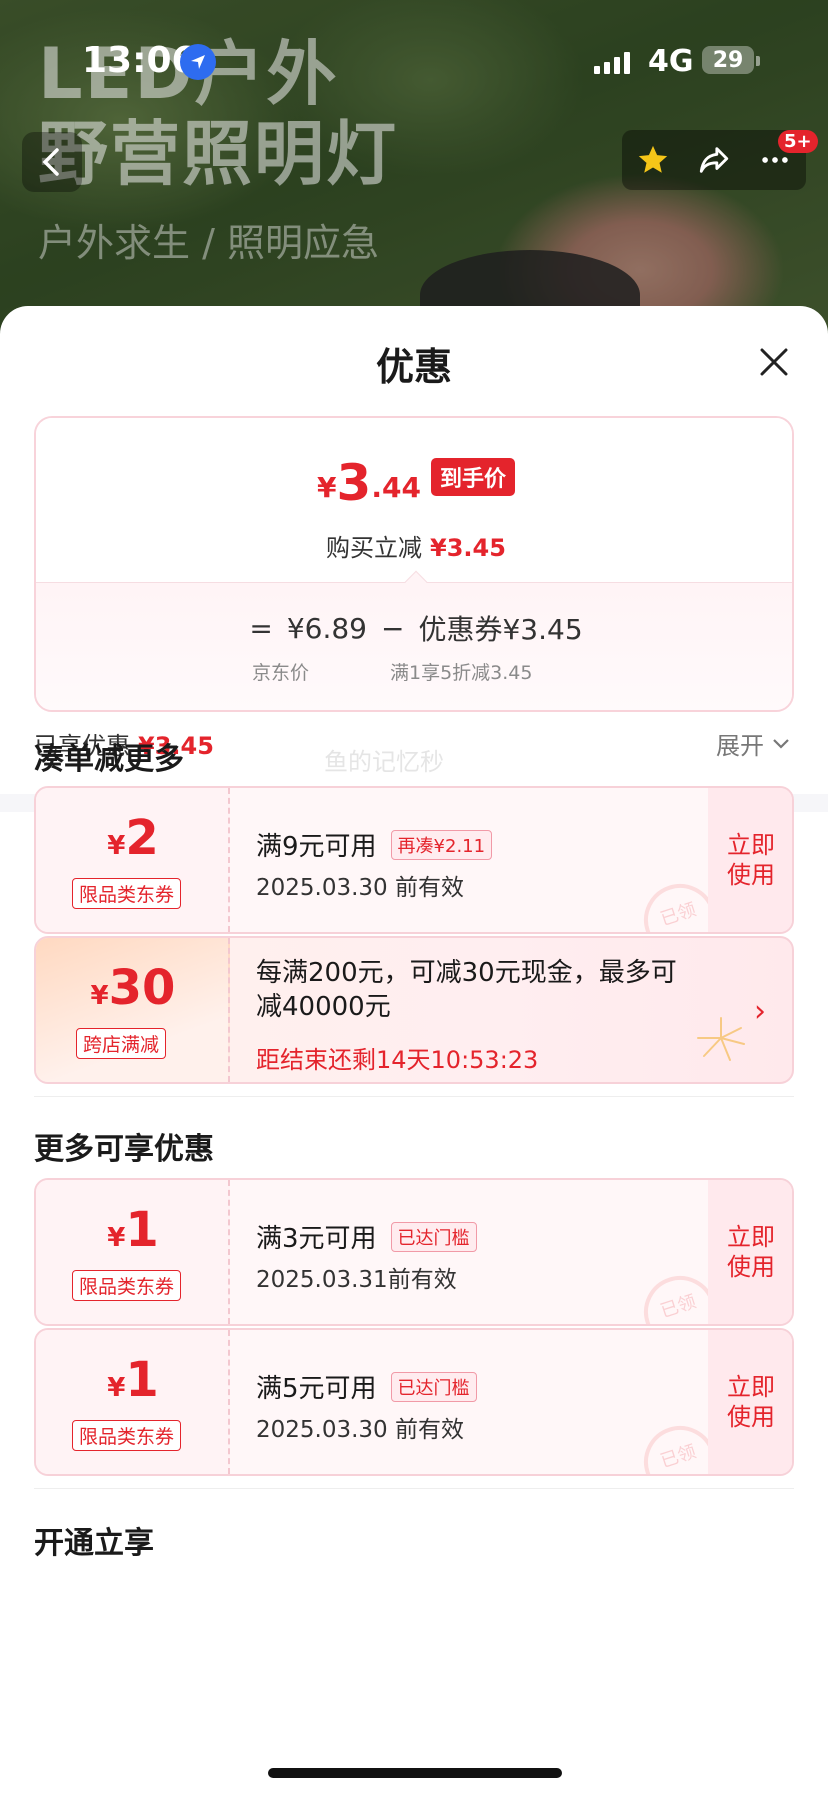  Describe the element at coordinates (740, 746) in the screenshot. I see `expand-label: 展开` at that location.